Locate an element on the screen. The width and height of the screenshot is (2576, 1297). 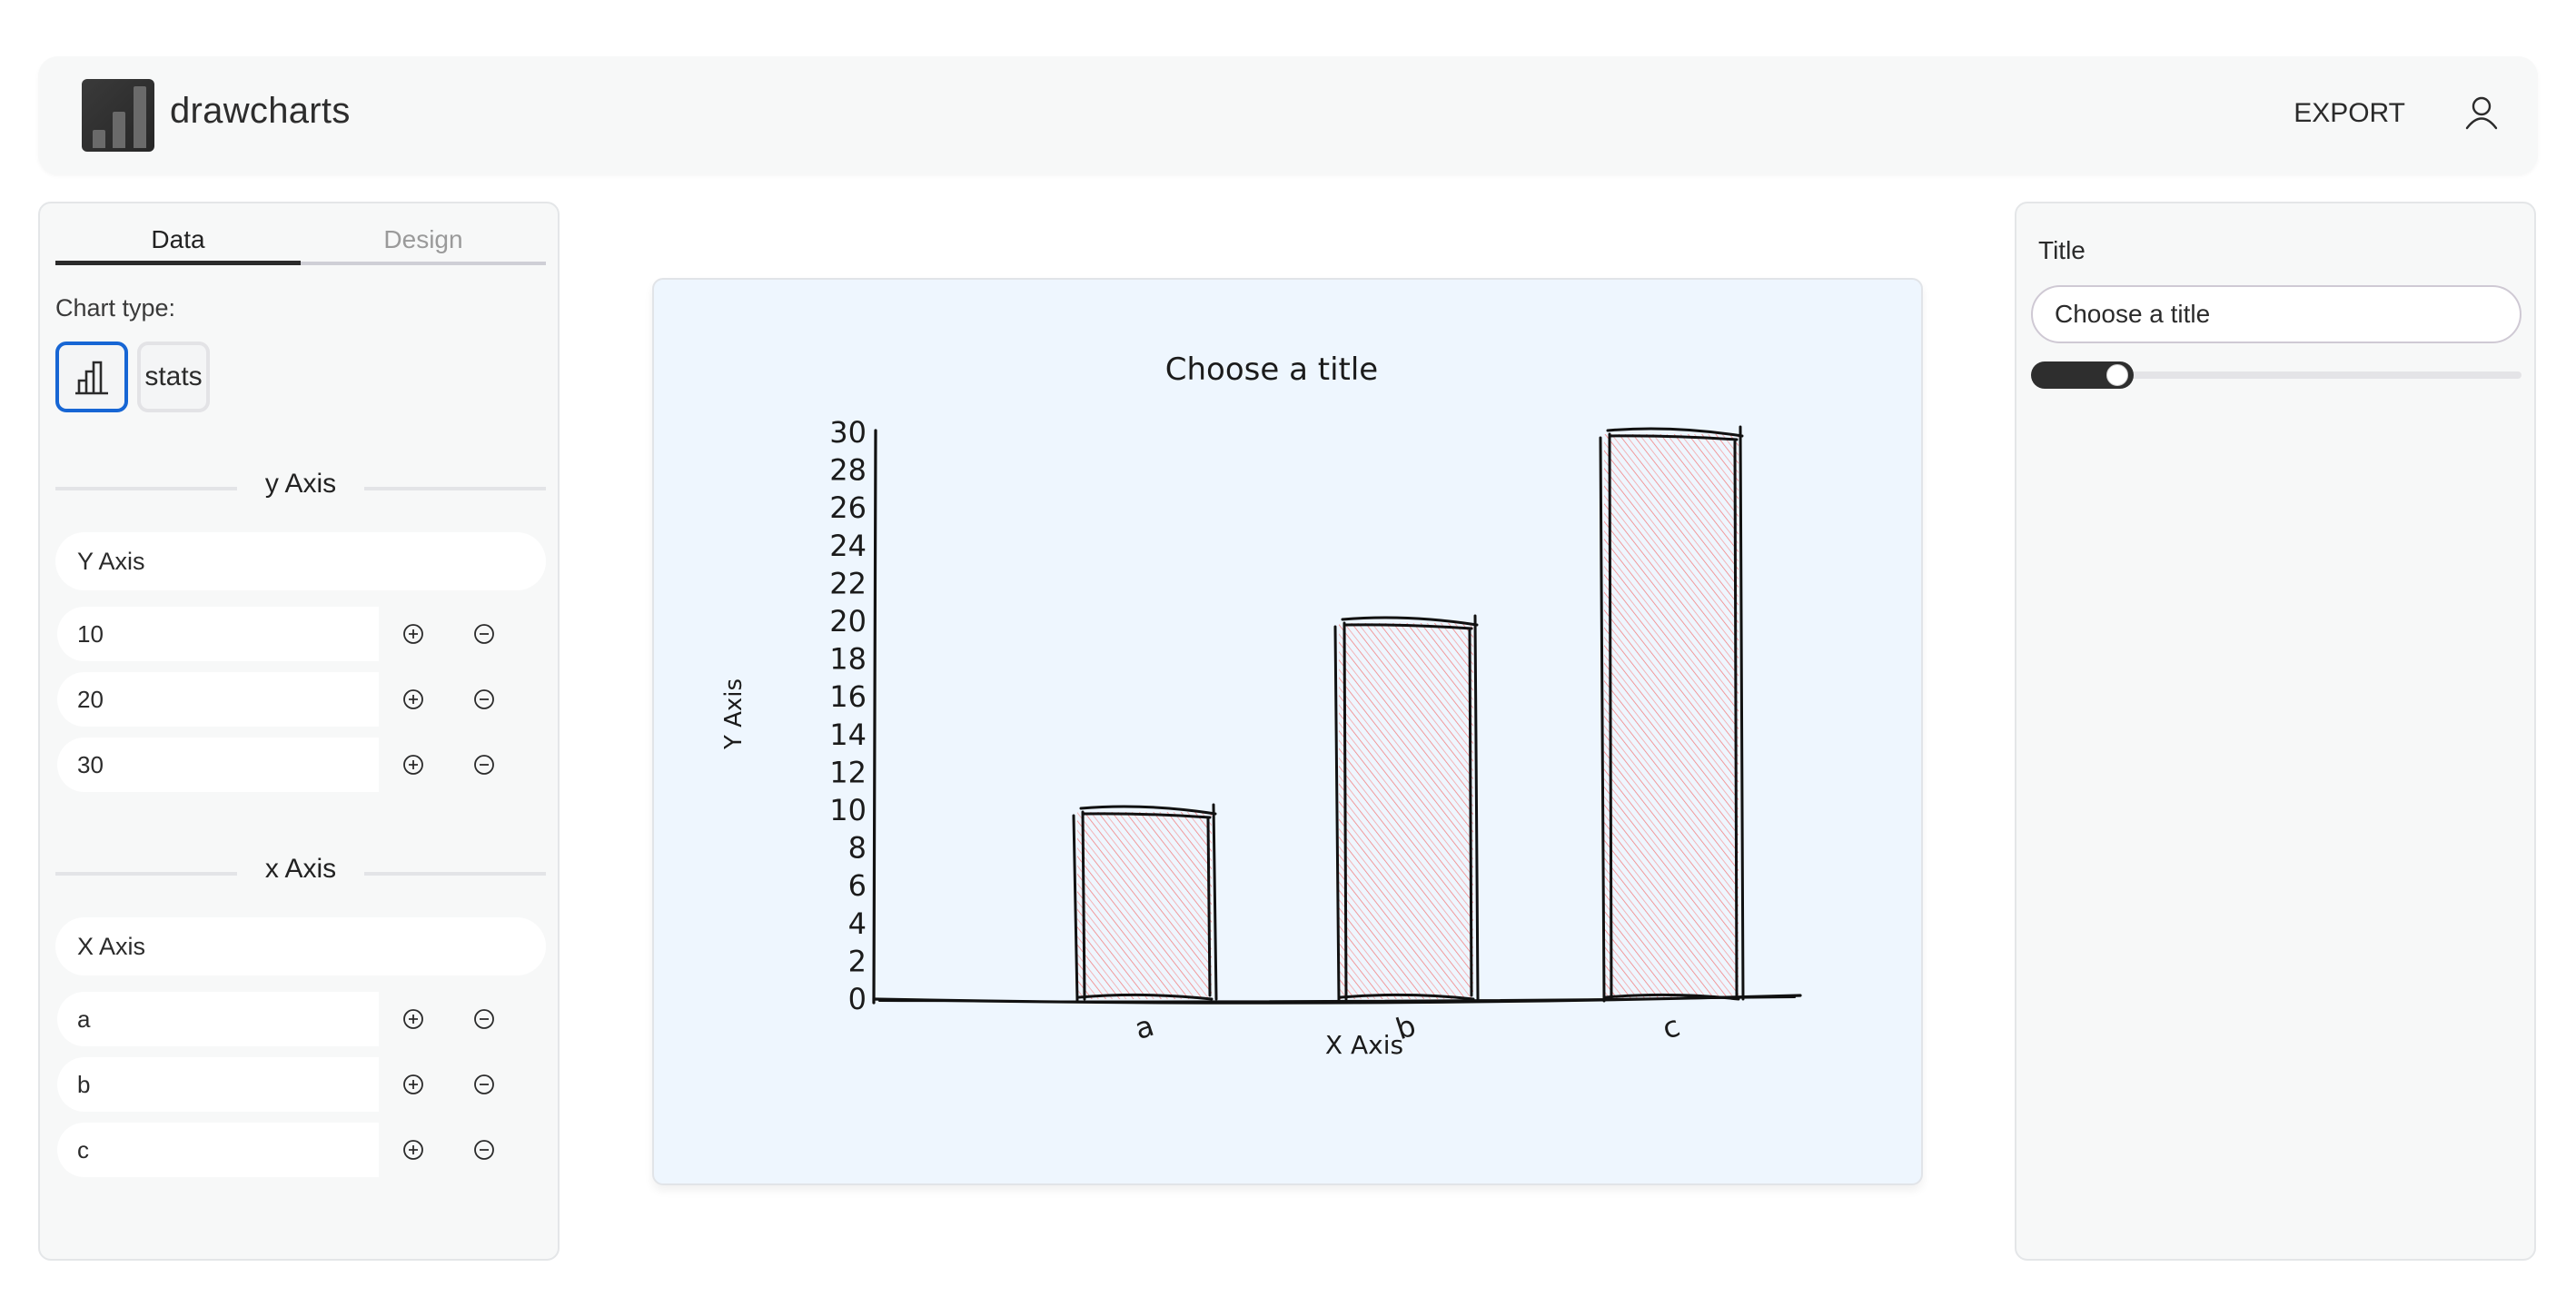
y-tick-label: 0 is located at coordinates (857, 999).